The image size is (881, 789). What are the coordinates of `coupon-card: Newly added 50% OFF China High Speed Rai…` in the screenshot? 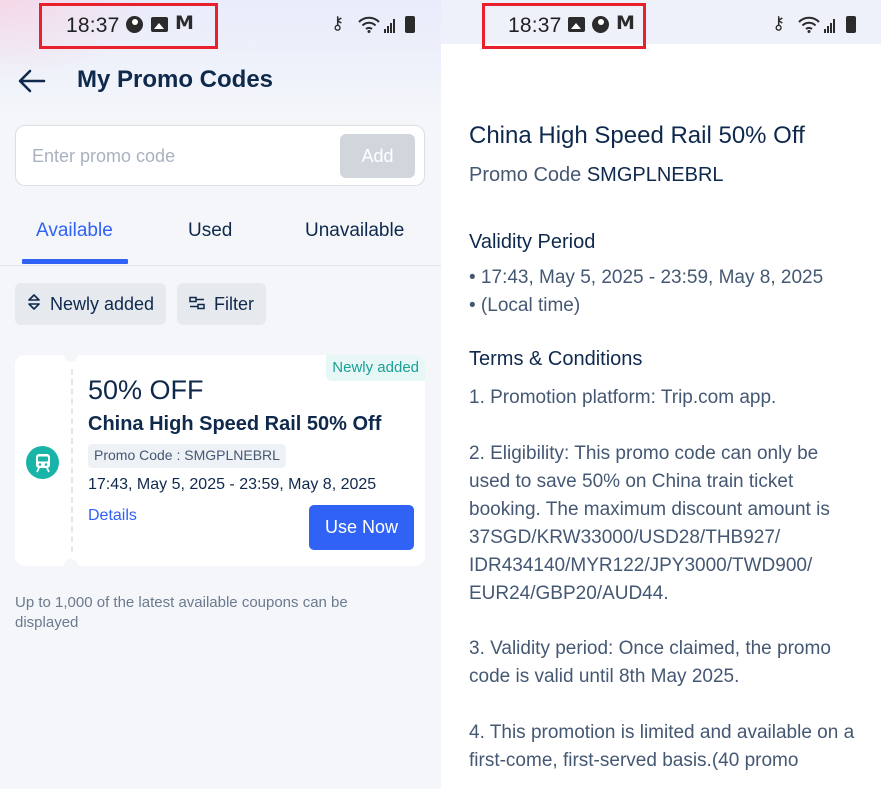 It's located at (220, 460).